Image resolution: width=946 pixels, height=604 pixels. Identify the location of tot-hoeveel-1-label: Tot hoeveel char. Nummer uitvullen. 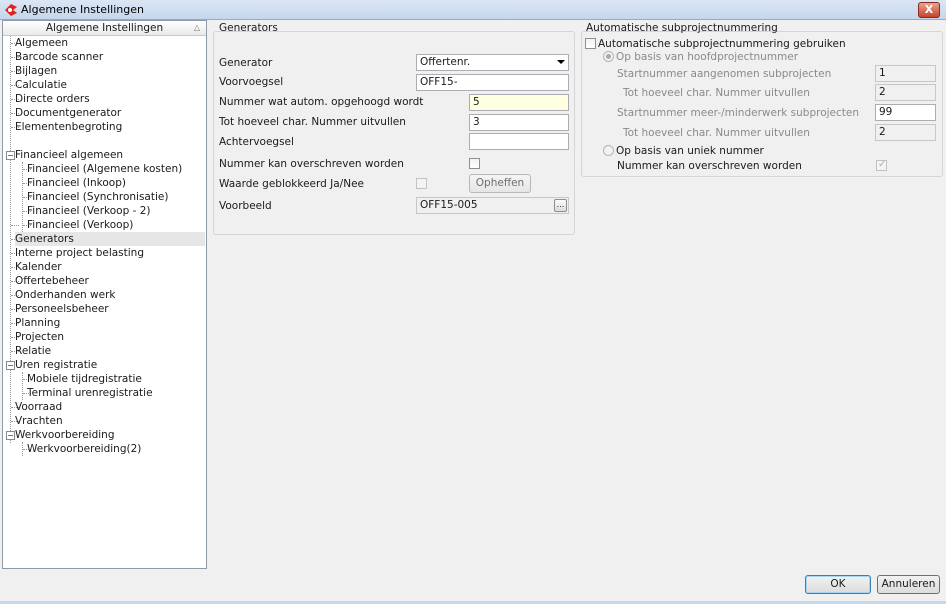
(716, 93).